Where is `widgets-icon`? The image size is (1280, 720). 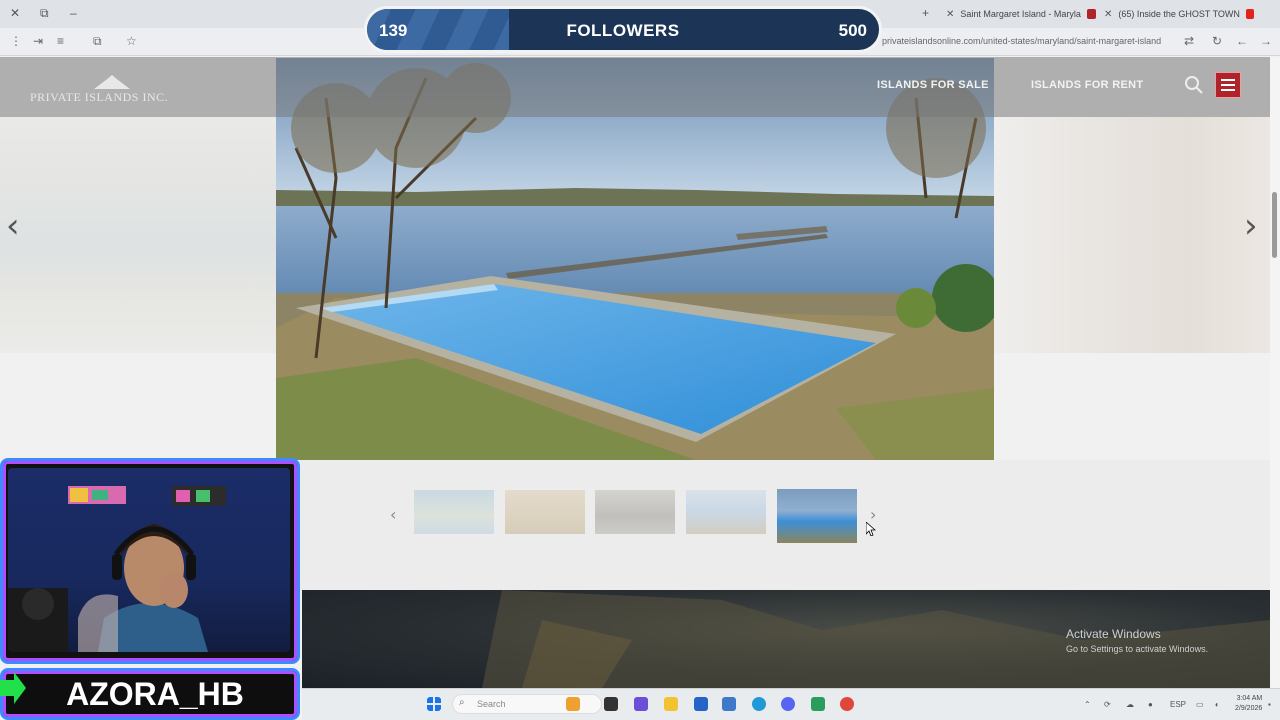 widgets-icon is located at coordinates (641, 704).